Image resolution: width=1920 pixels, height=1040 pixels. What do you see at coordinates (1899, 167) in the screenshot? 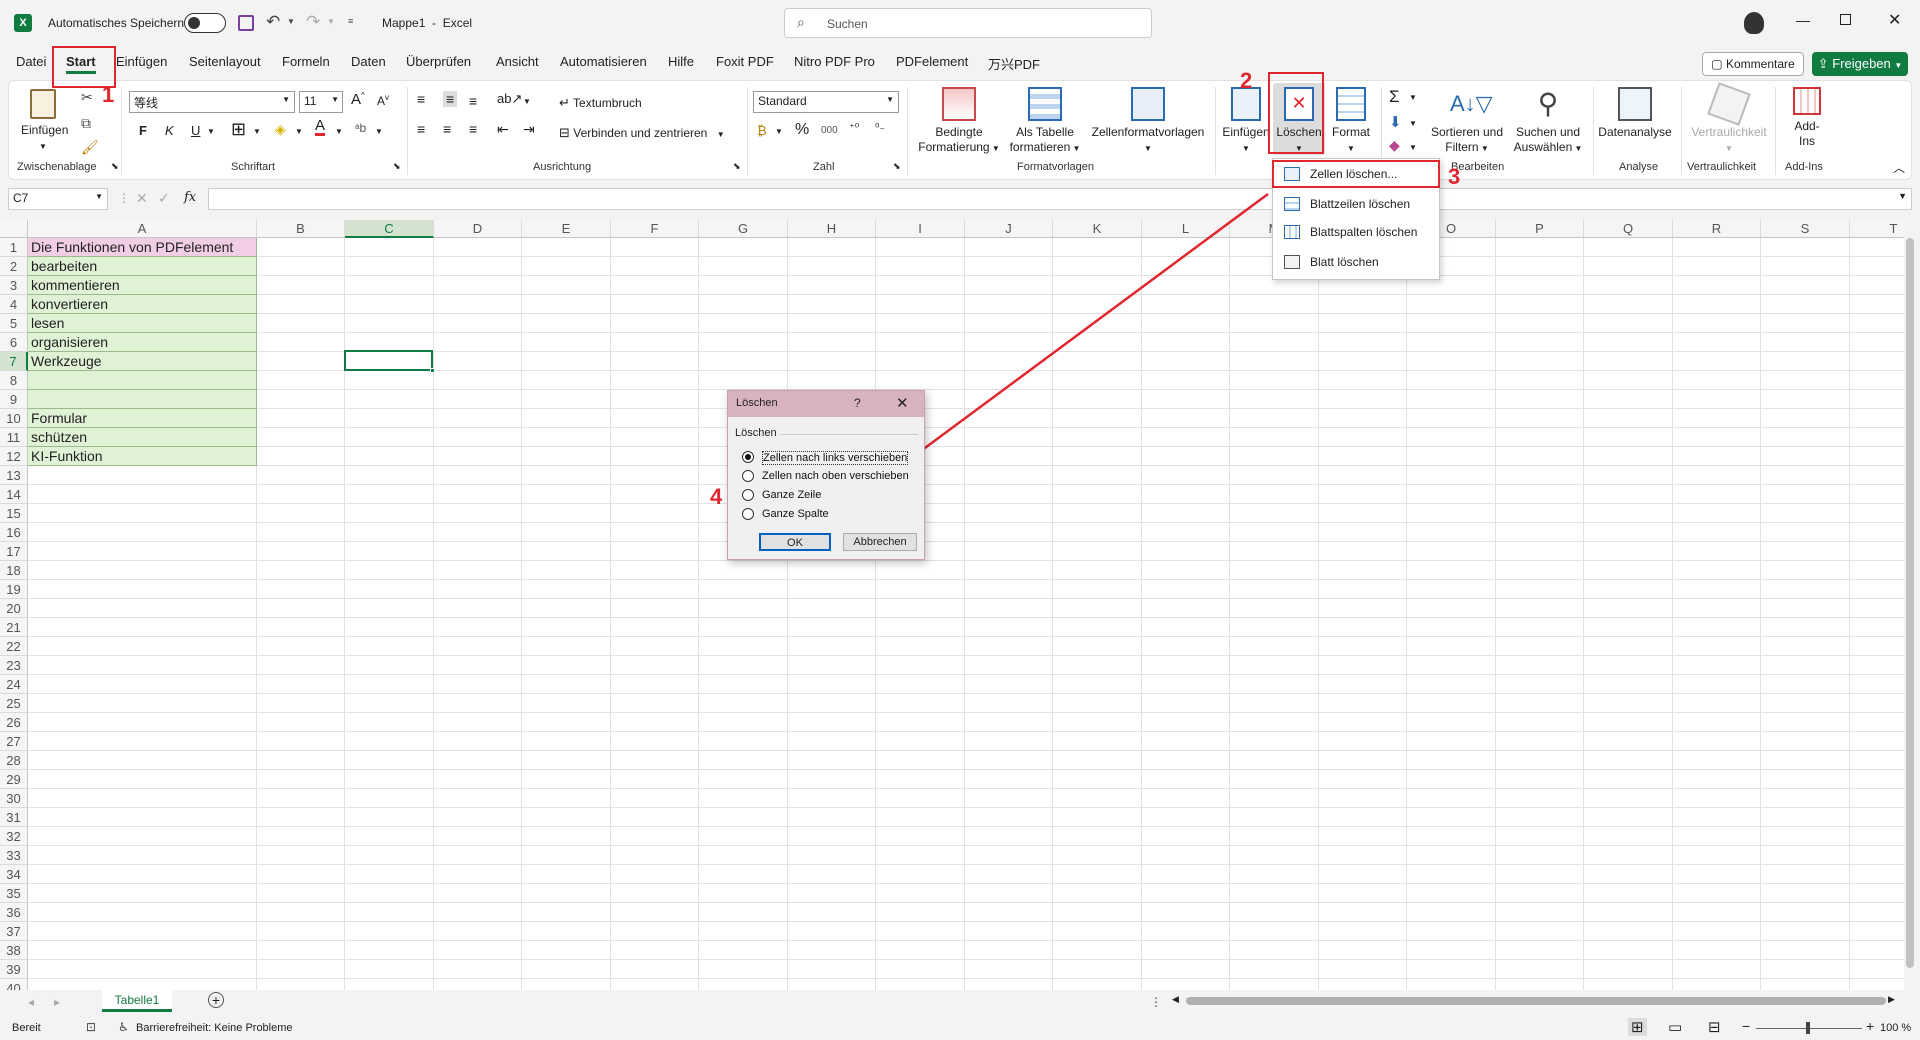
I see `collapse-ribbon-icon: ︿` at bounding box center [1899, 167].